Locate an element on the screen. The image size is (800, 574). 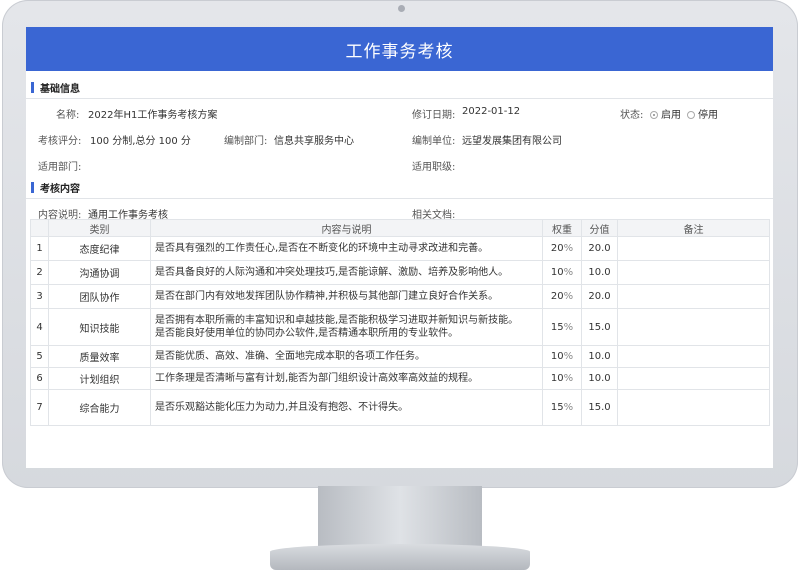
status-radio-group: 启用 停用 is located at coordinates (681, 113).